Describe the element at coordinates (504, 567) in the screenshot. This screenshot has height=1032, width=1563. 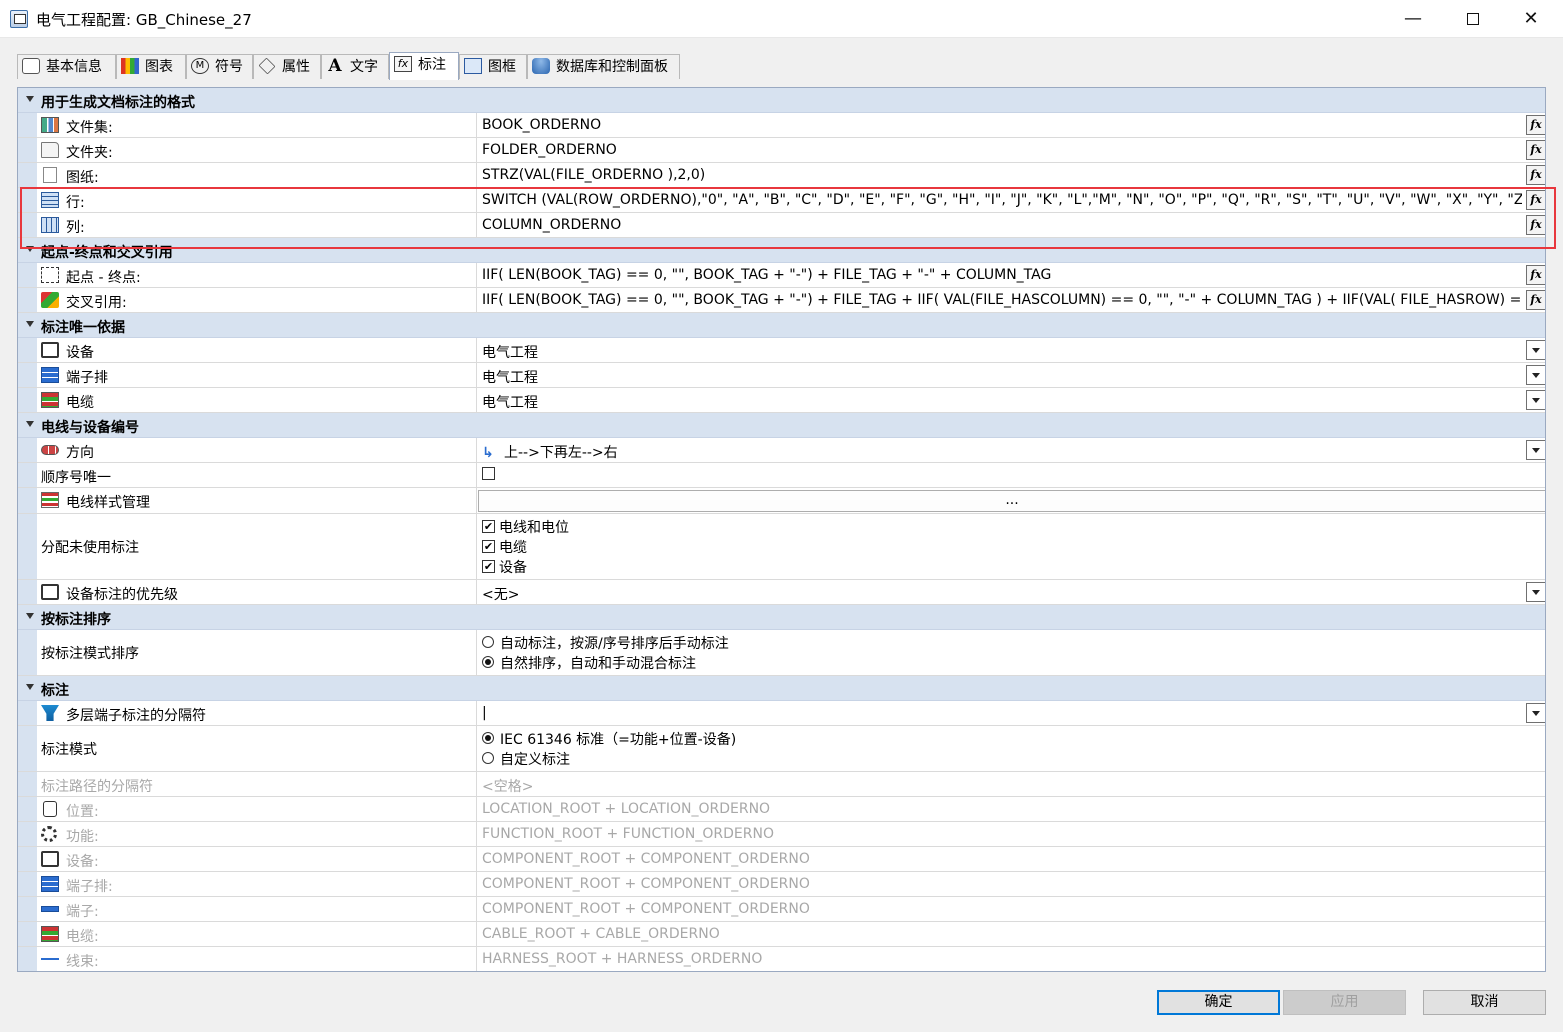
I see `assign-option-device: ✔ 设备` at that location.